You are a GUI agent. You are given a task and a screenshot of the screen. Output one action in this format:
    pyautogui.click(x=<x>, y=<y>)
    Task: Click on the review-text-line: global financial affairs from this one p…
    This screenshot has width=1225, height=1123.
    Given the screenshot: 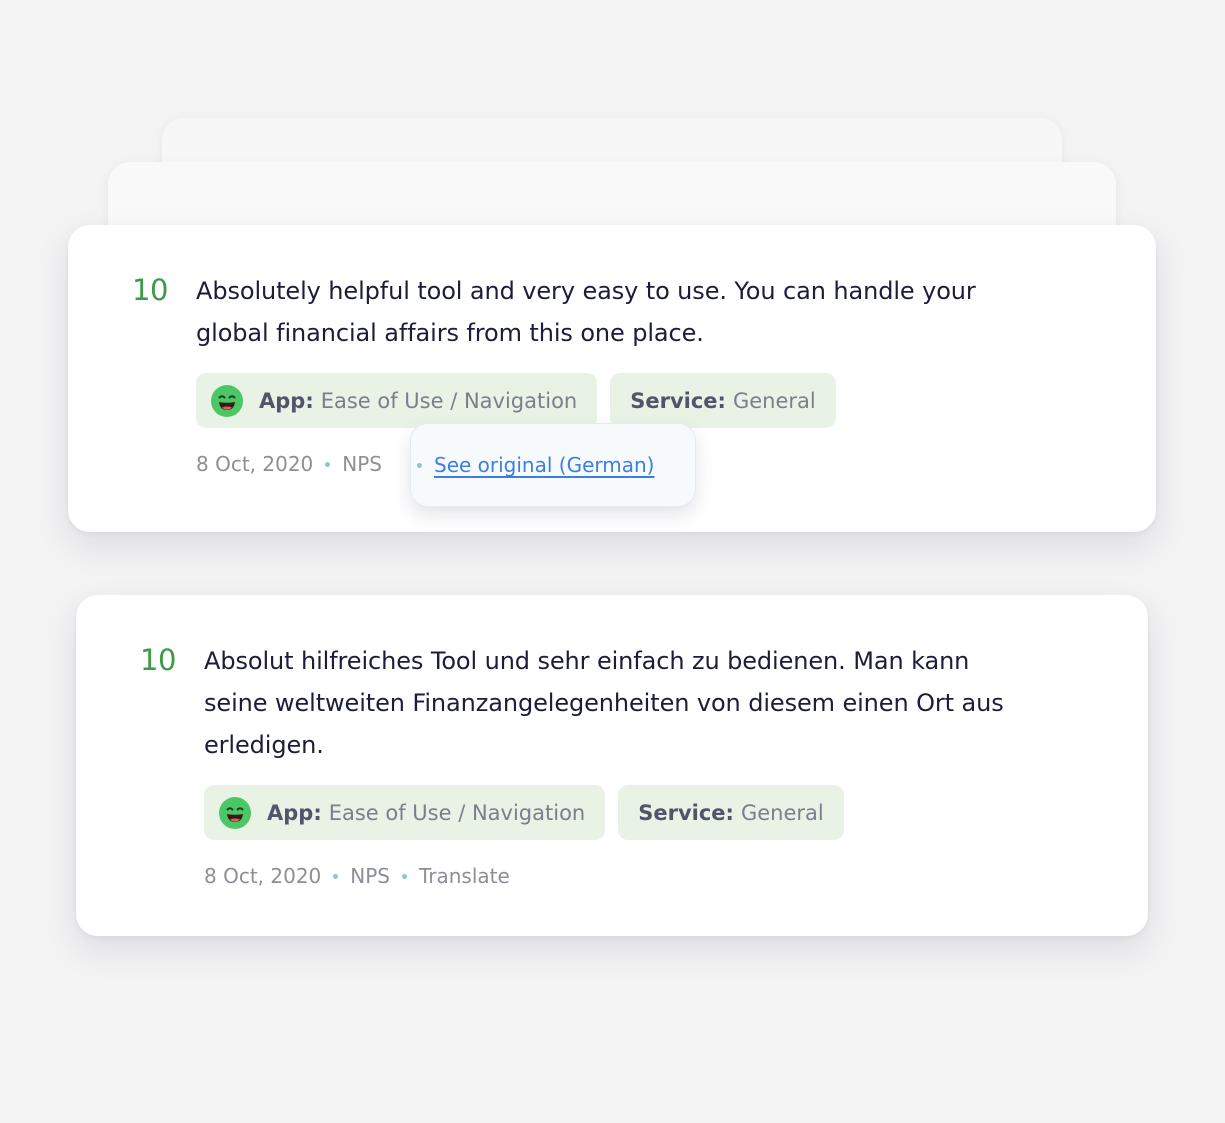 What is the action you would take?
    pyautogui.click(x=450, y=333)
    